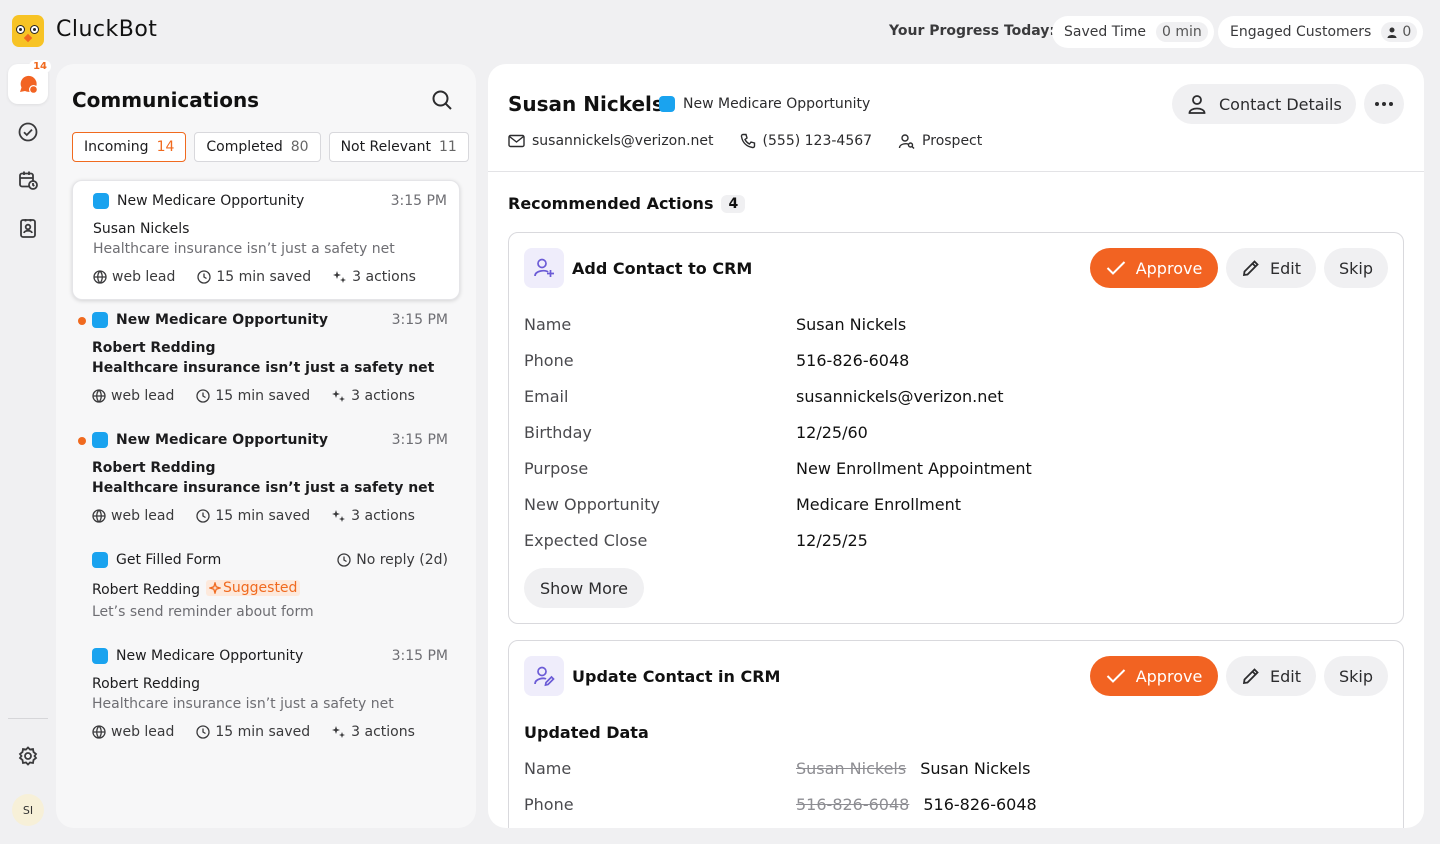 Image resolution: width=1440 pixels, height=844 pixels. I want to click on field-value-change: 516-826-6048 516-826-6048, so click(916, 804).